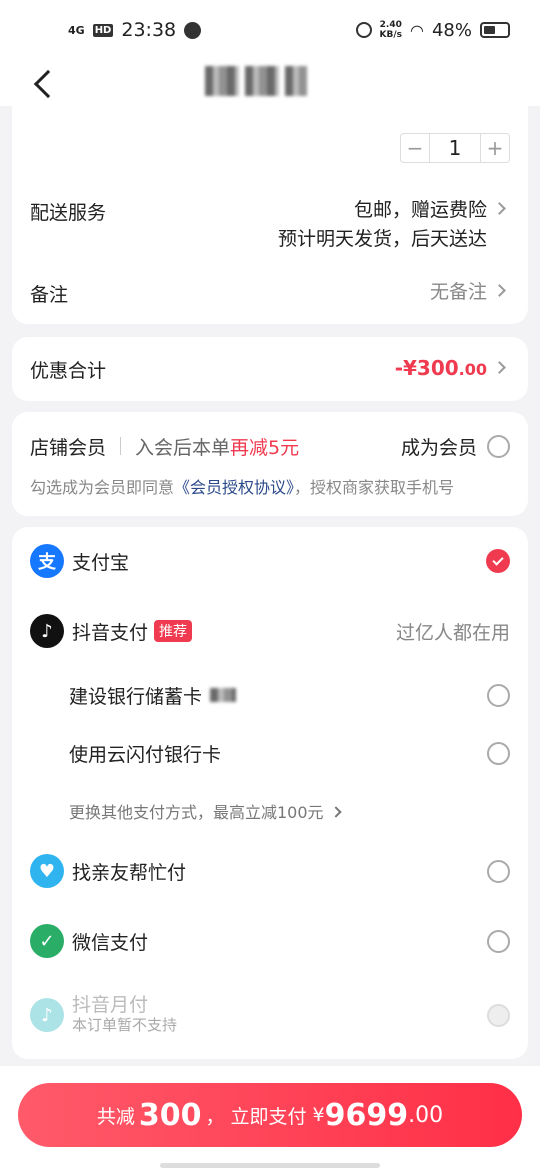 The image size is (540, 1170). I want to click on join-member-label: 成为会员, so click(438, 447).